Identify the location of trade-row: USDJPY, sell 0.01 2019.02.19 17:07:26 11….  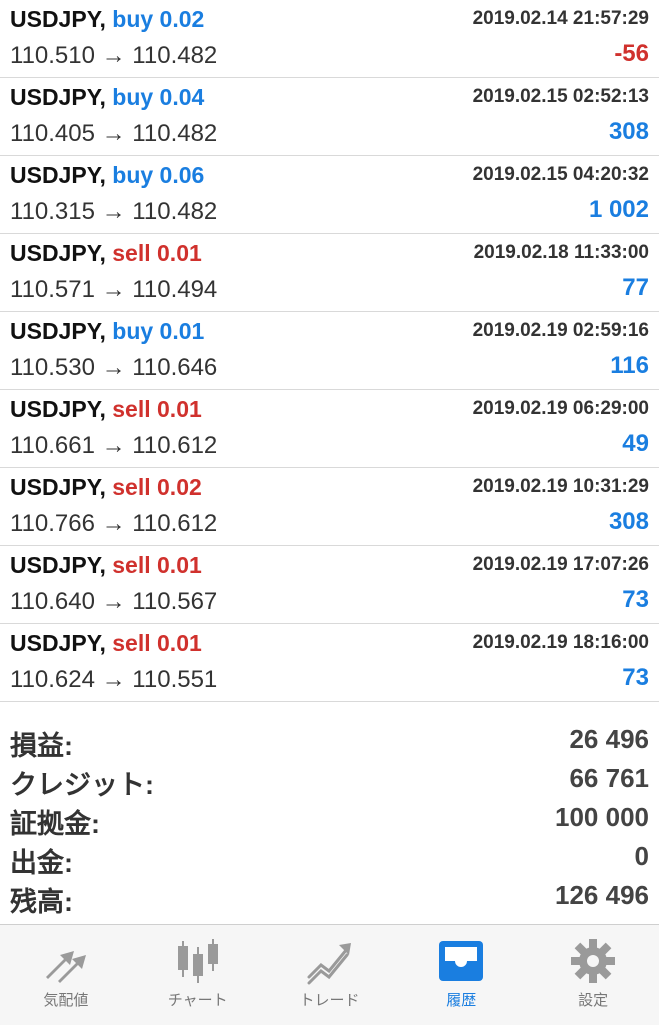
(329, 585).